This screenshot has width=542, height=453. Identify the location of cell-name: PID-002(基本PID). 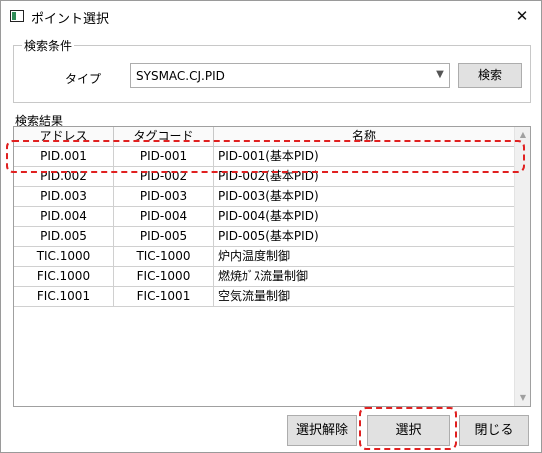
(268, 176).